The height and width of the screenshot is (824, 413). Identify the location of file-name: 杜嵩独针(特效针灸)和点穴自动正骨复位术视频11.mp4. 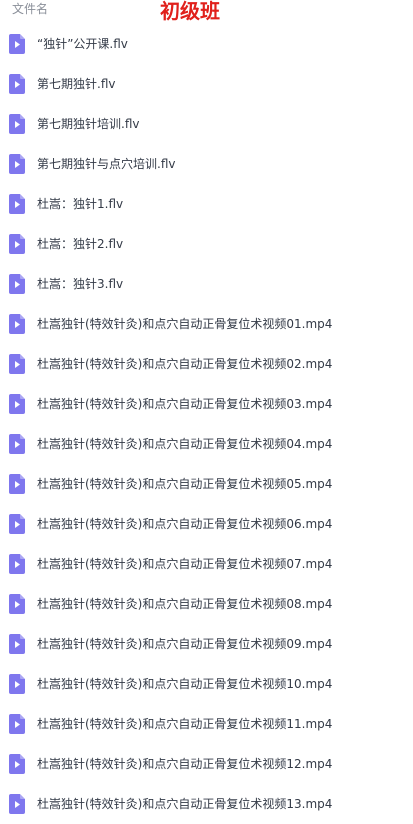
(184, 724).